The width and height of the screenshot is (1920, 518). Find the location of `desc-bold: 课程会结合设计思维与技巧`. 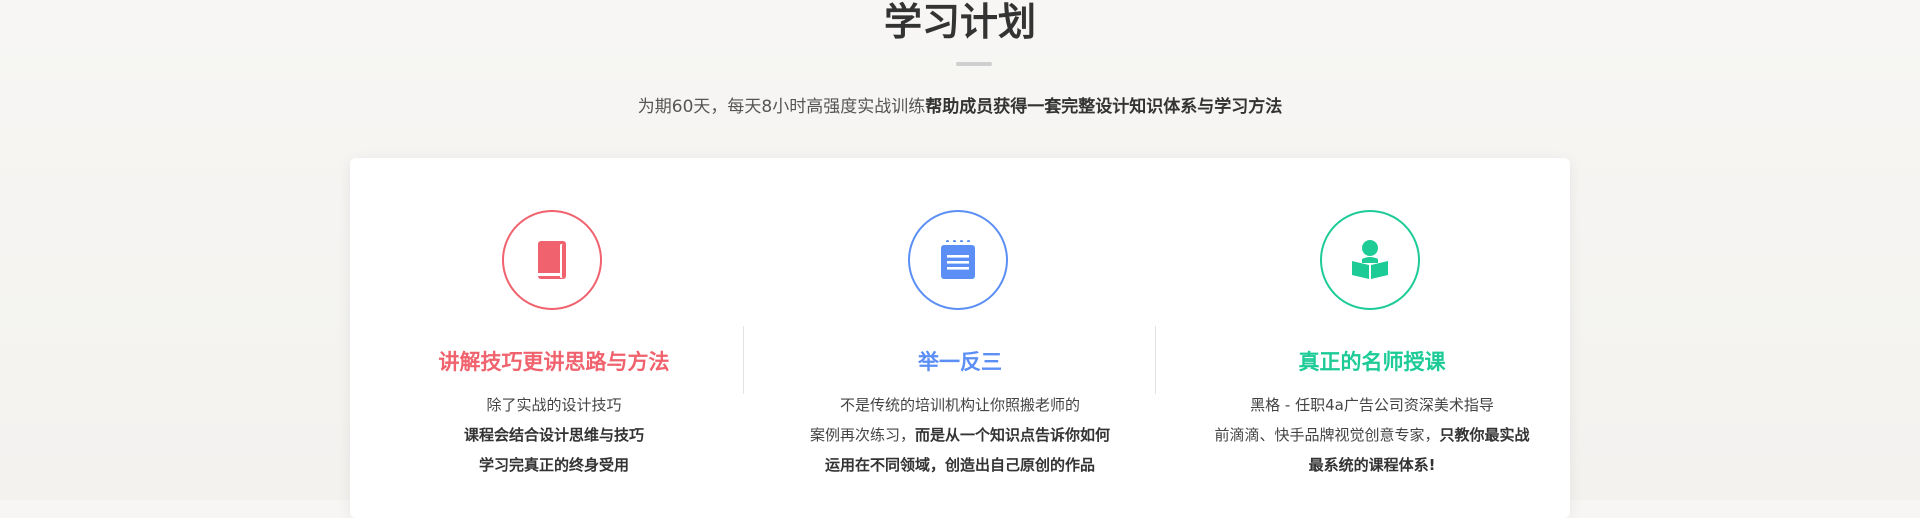

desc-bold: 课程会结合设计思维与技巧 is located at coordinates (553, 435).